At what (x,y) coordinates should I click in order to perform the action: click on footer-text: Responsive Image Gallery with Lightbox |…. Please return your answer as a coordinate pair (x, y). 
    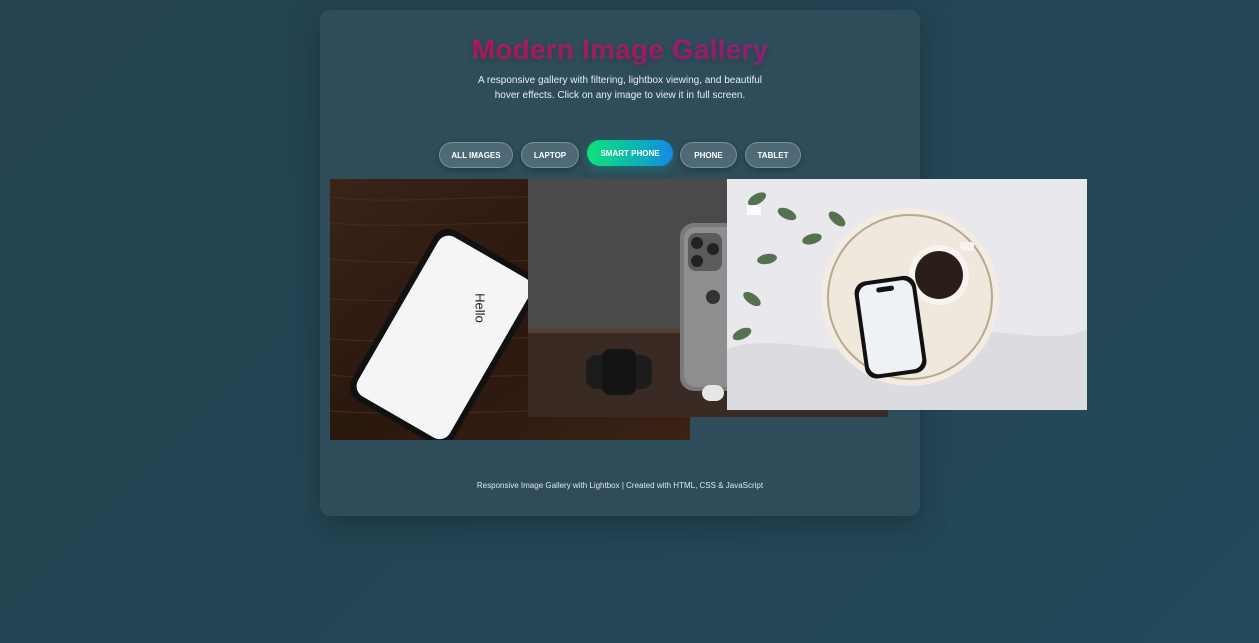
    Looking at the image, I should click on (620, 485).